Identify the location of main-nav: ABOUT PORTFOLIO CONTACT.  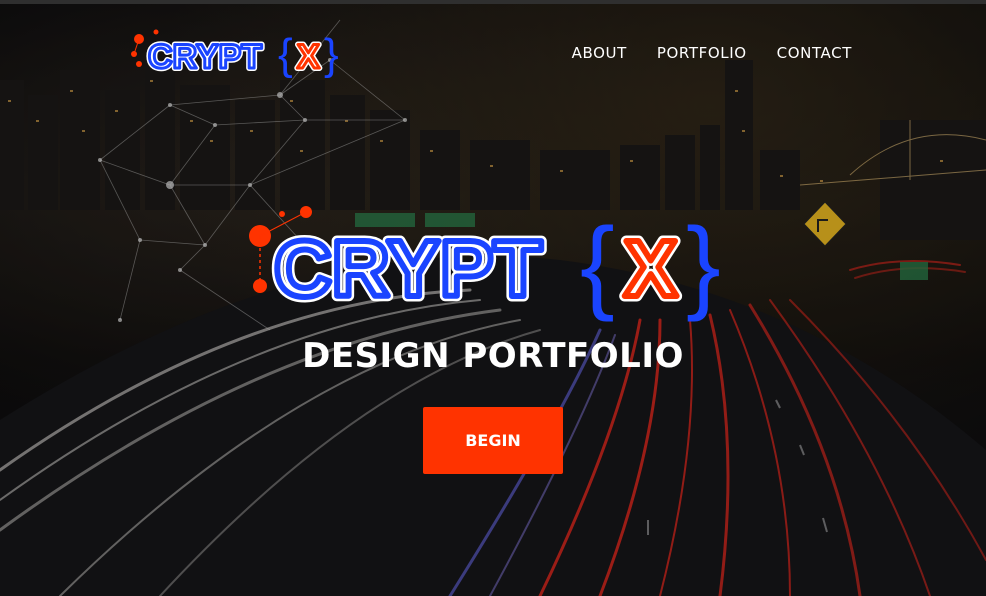
(712, 53).